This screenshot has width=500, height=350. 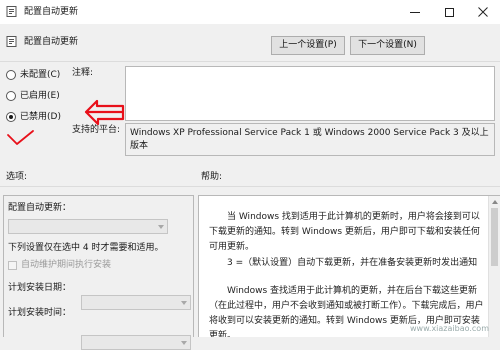 I want to click on close-icon, so click(x=483, y=12).